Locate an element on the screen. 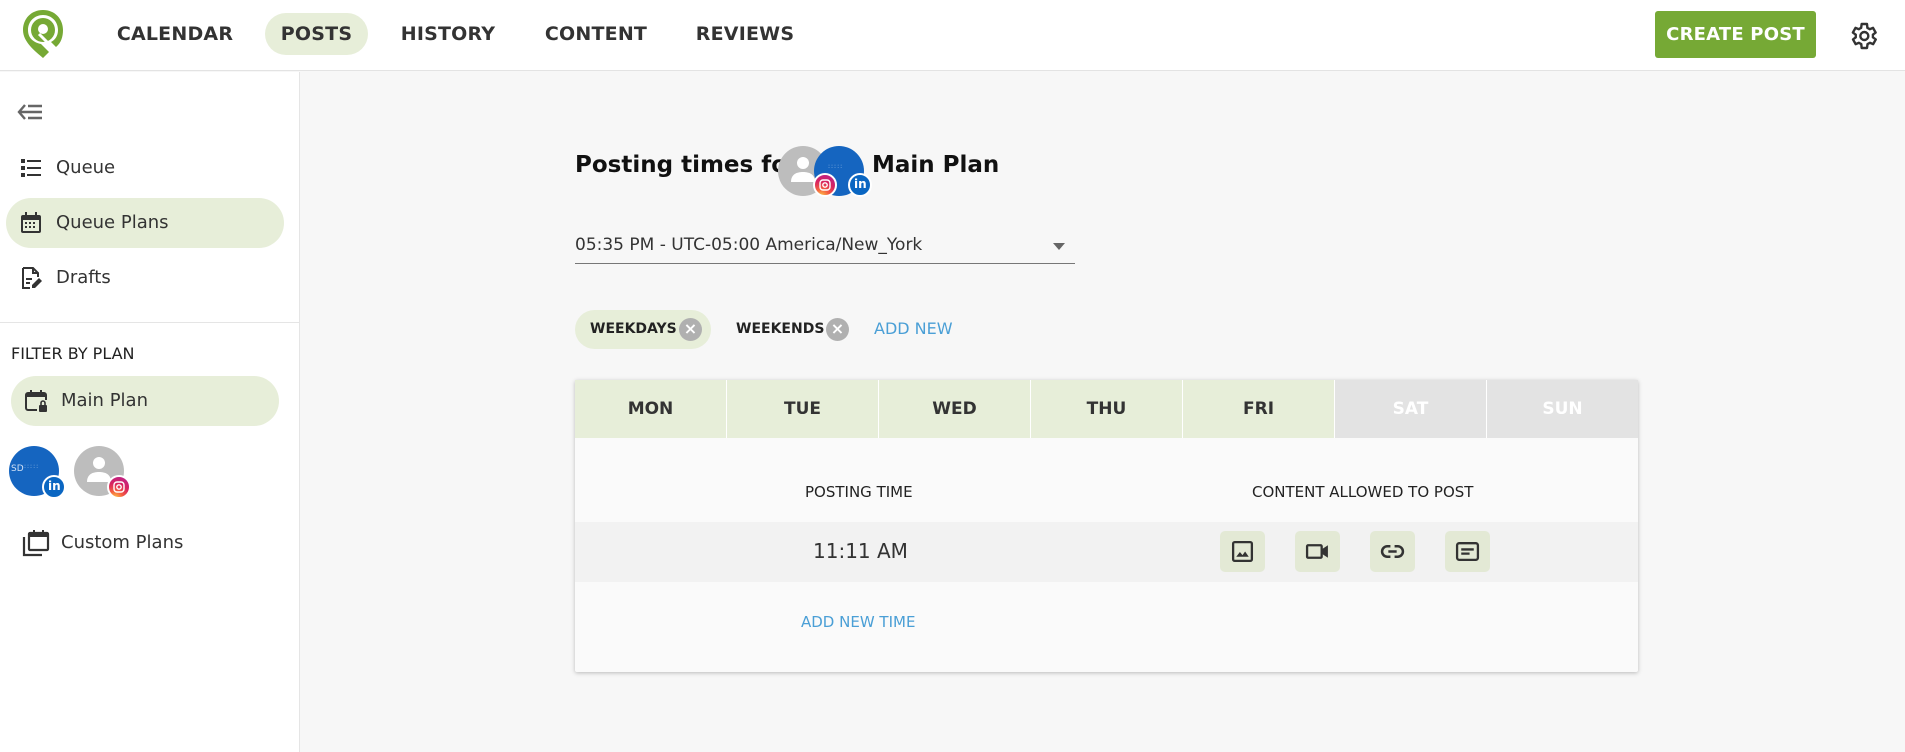  day-fri: FRI is located at coordinates (1259, 409).